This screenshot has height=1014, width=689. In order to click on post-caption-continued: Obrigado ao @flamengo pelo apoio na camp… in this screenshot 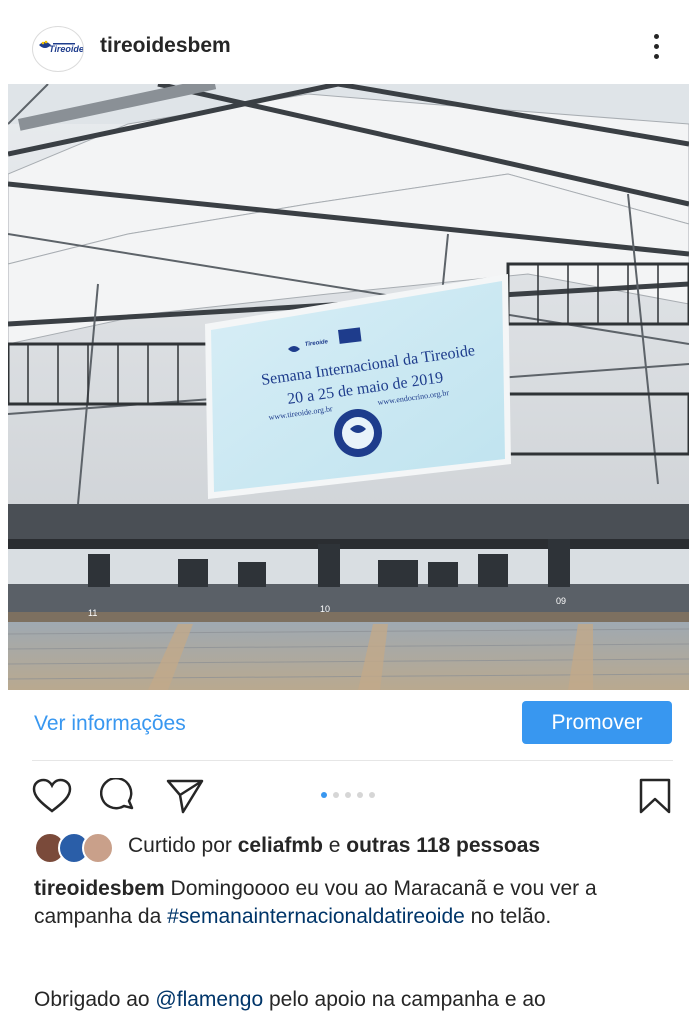, I will do `click(354, 1000)`.